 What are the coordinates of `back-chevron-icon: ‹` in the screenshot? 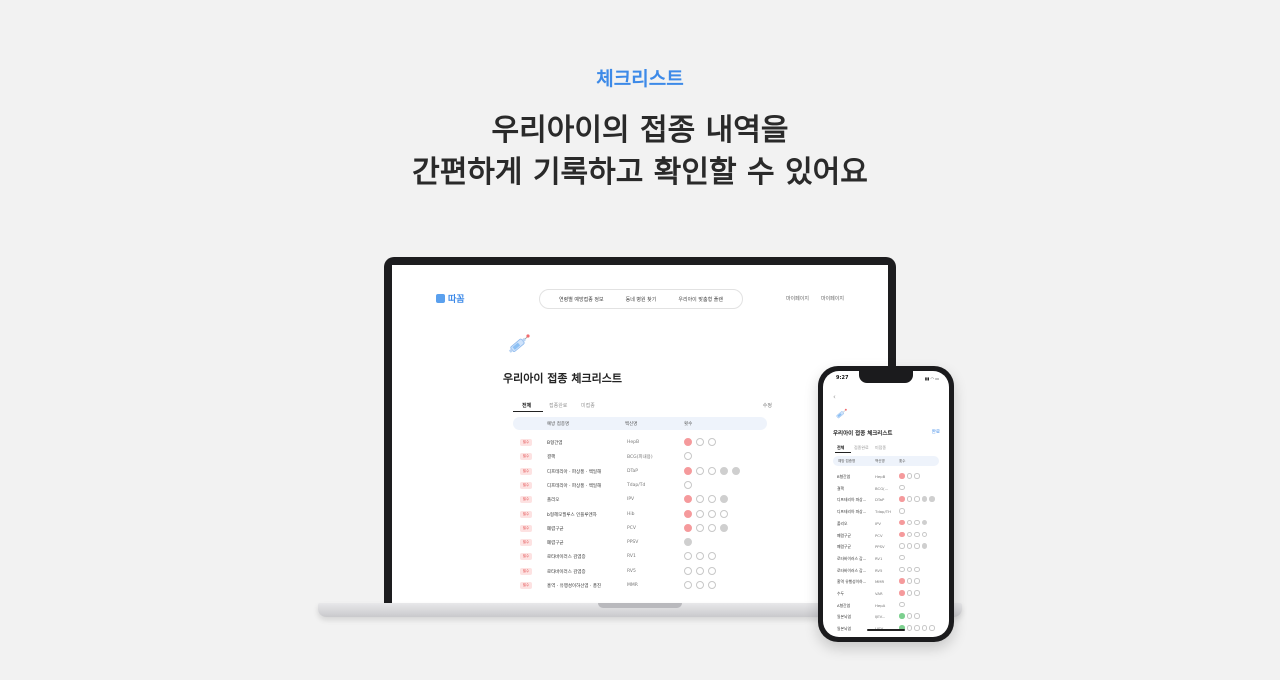 It's located at (834, 397).